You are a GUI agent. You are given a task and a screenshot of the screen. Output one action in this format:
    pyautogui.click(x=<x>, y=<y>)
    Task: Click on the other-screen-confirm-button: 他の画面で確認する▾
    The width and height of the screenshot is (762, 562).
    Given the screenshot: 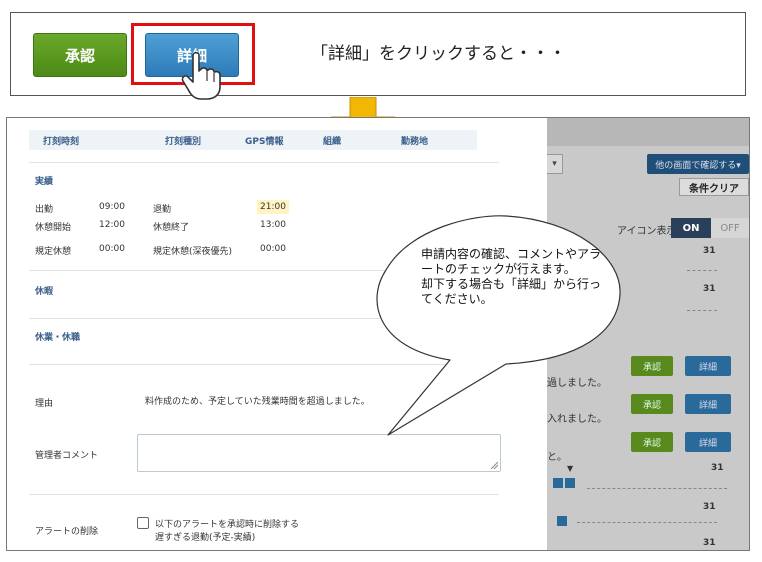 What is the action you would take?
    pyautogui.click(x=698, y=164)
    